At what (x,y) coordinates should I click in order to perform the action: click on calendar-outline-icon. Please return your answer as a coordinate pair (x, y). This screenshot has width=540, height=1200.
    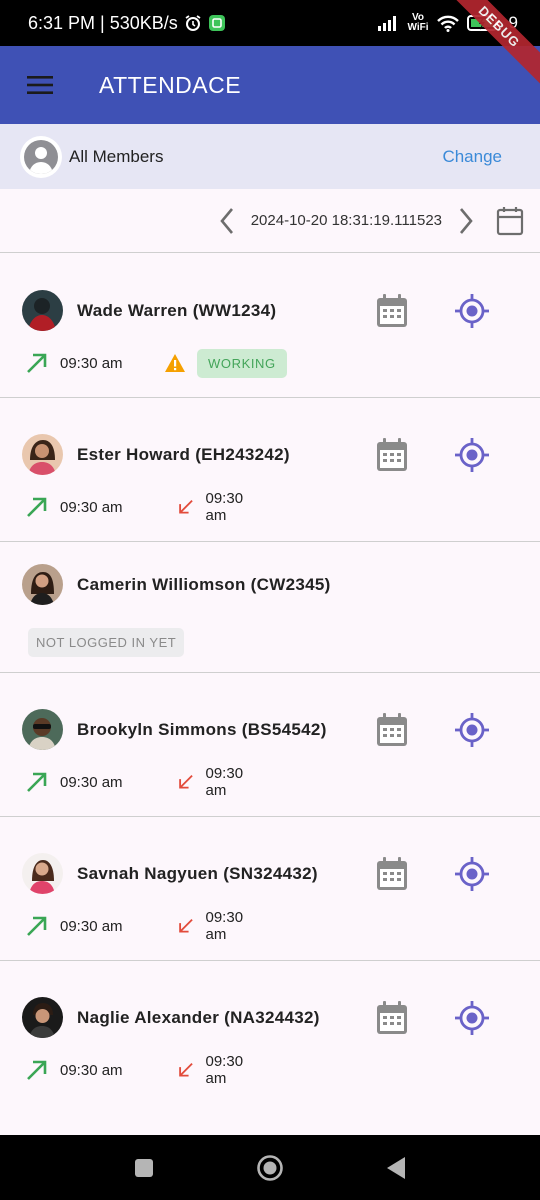
    Looking at the image, I should click on (510, 220).